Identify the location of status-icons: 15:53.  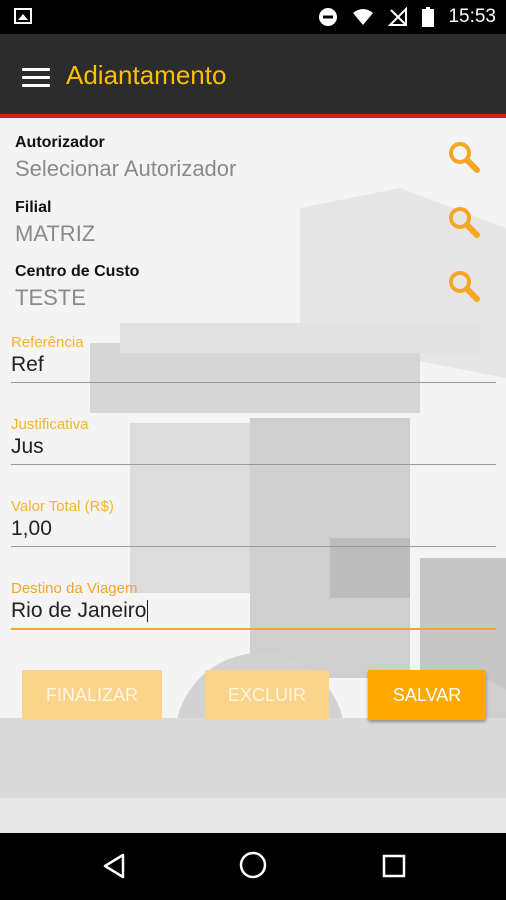
(407, 17).